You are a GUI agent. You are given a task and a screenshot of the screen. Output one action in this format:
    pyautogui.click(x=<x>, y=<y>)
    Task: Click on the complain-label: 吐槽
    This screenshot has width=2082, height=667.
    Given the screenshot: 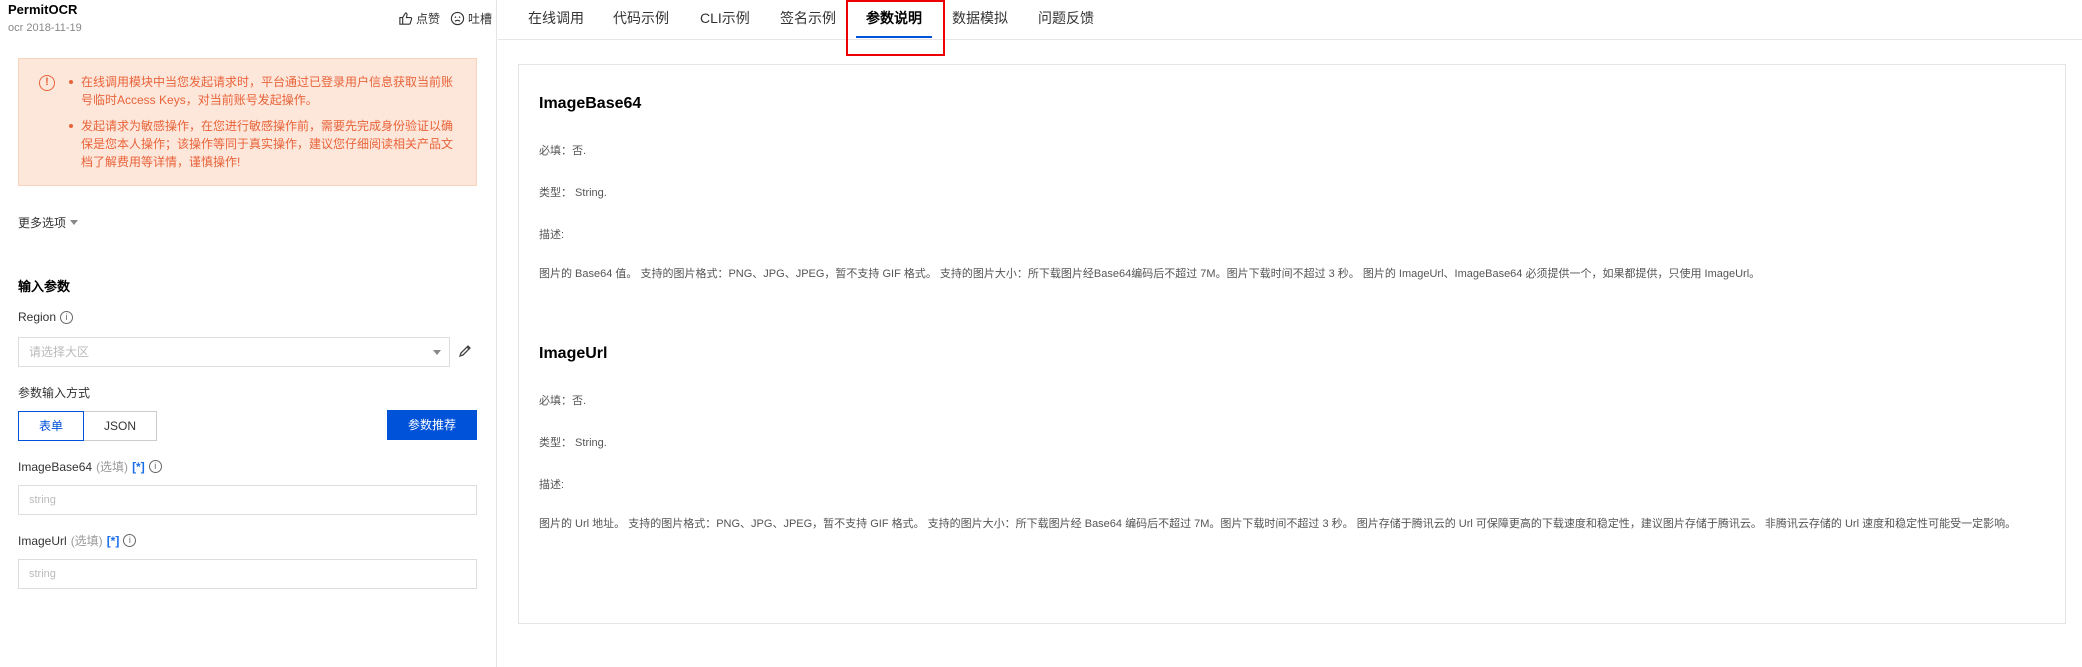 What is the action you would take?
    pyautogui.click(x=480, y=19)
    